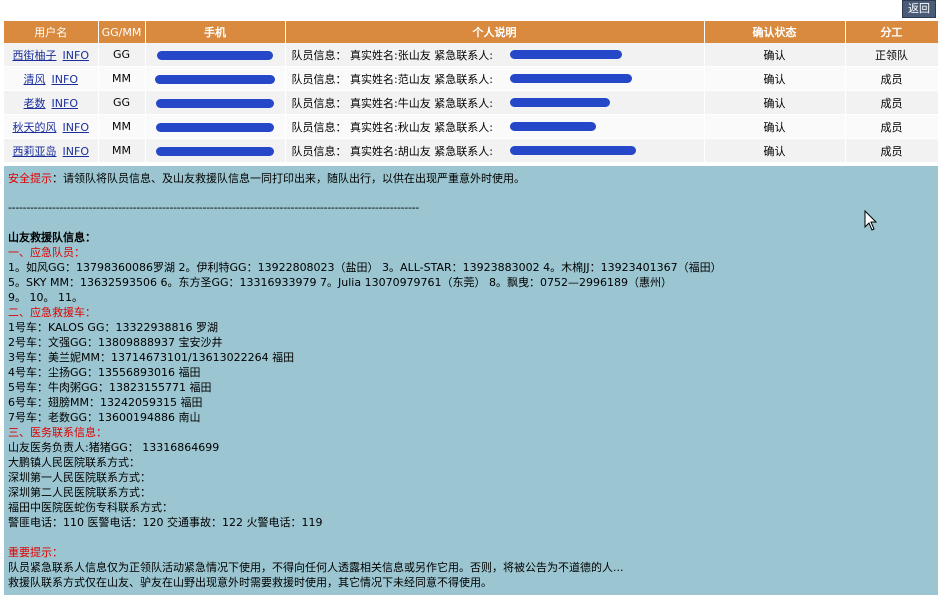 The height and width of the screenshot is (595, 939). What do you see at coordinates (495, 55) in the screenshot?
I see `cell-description: 队员信息： 真实姓名:张山友 紧急联系人:` at bounding box center [495, 55].